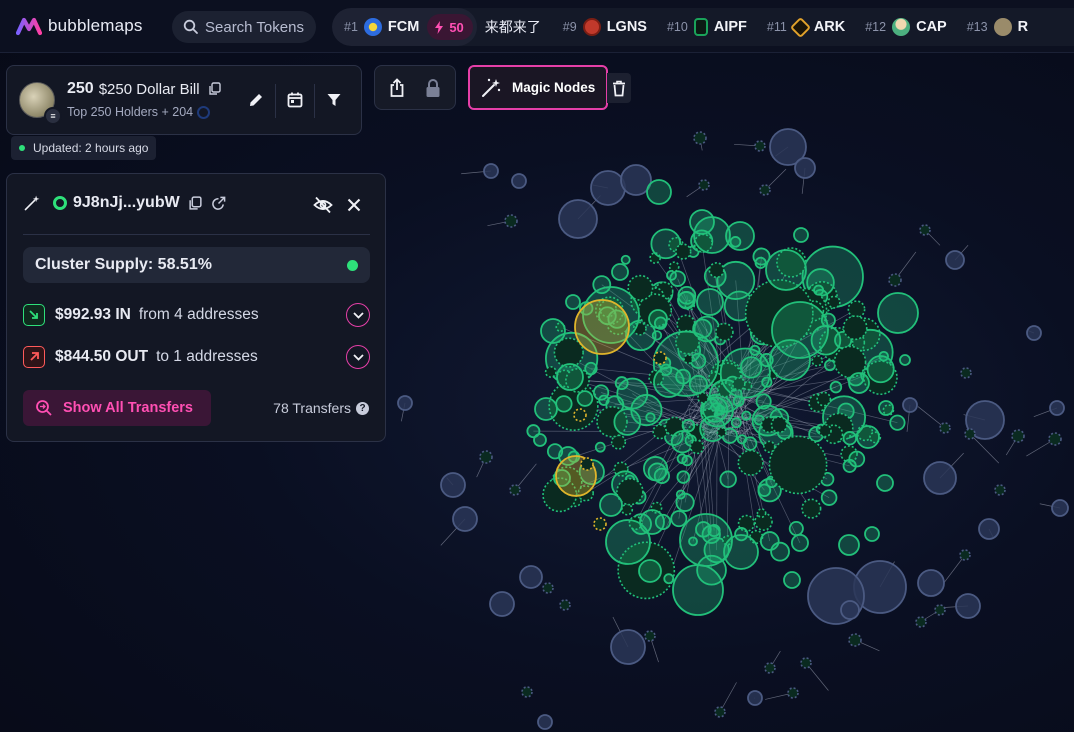  What do you see at coordinates (538, 87) in the screenshot?
I see `magic-nodes-button: Magic Nodes` at bounding box center [538, 87].